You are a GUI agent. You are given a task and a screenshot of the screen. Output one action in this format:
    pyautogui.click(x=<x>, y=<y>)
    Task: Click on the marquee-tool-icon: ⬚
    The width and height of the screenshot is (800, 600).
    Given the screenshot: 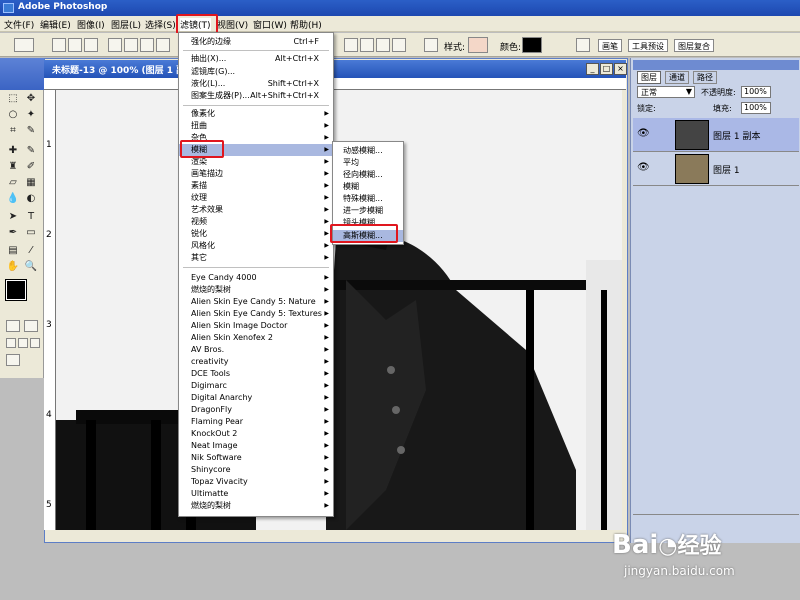 What is the action you would take?
    pyautogui.click(x=13, y=99)
    